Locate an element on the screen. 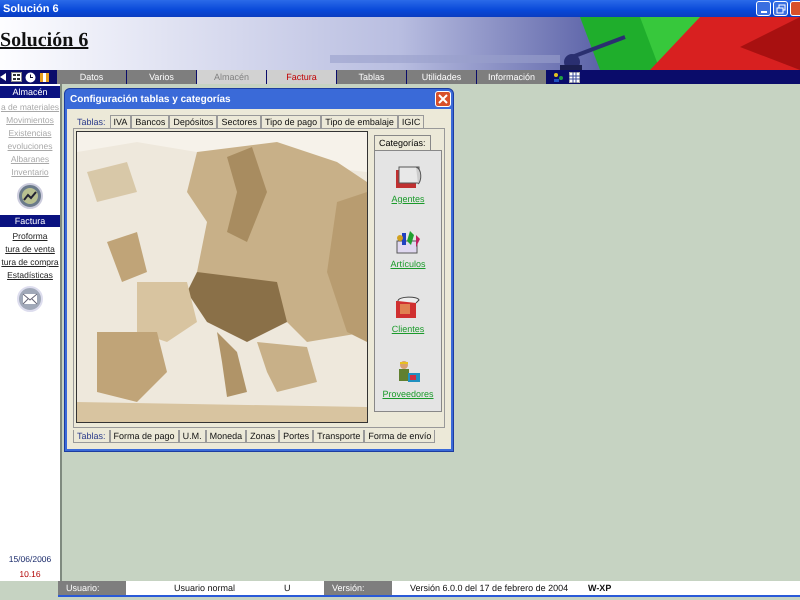  minimize-icon is located at coordinates (763, 11).